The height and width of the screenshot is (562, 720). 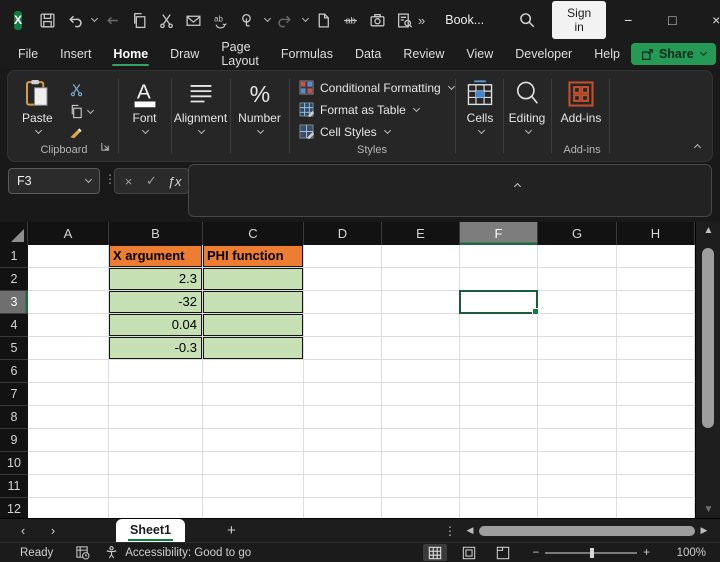 I want to click on cell-E1, so click(x=421, y=256).